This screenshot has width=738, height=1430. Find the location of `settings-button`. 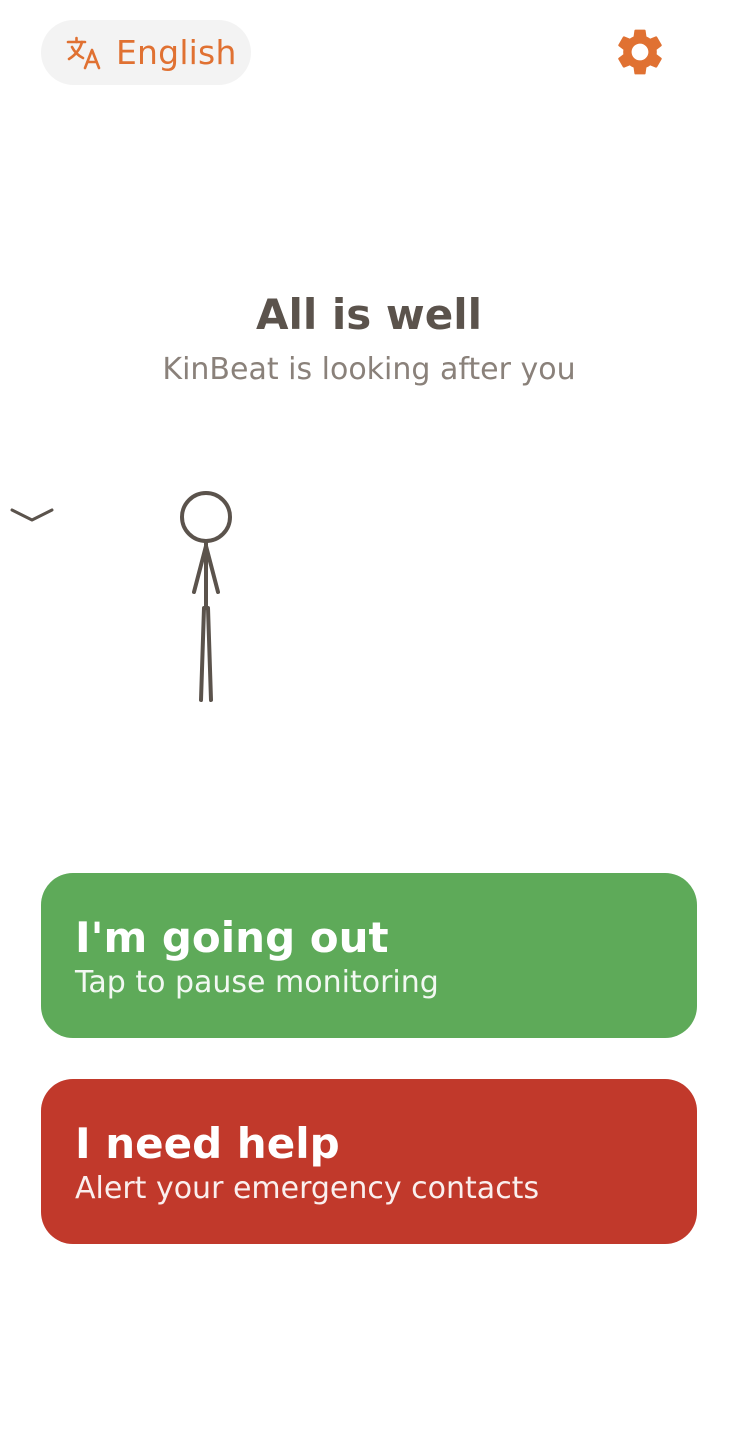

settings-button is located at coordinates (640, 54).